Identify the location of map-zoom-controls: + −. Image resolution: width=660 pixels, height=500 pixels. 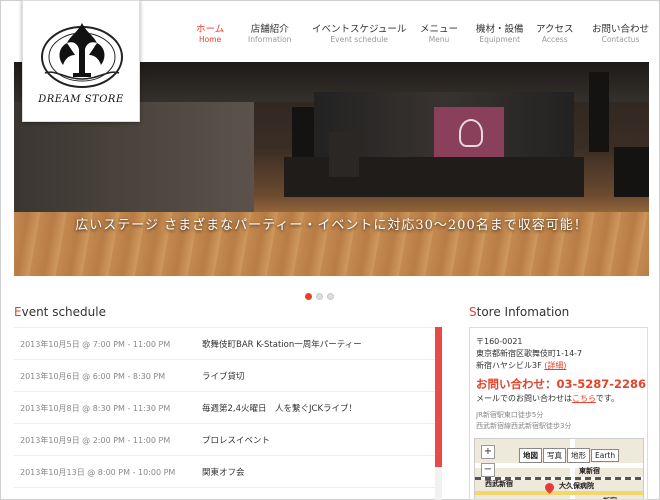
(488, 463).